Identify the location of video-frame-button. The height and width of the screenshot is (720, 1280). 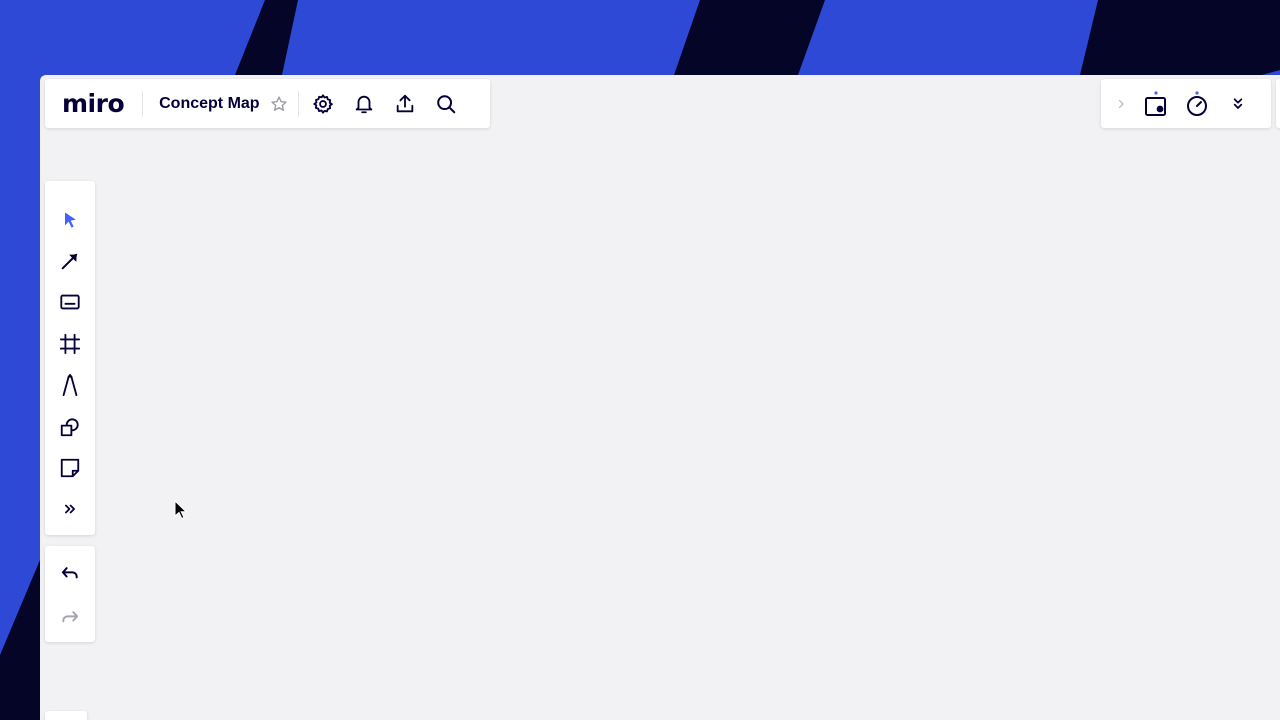
(1156, 104).